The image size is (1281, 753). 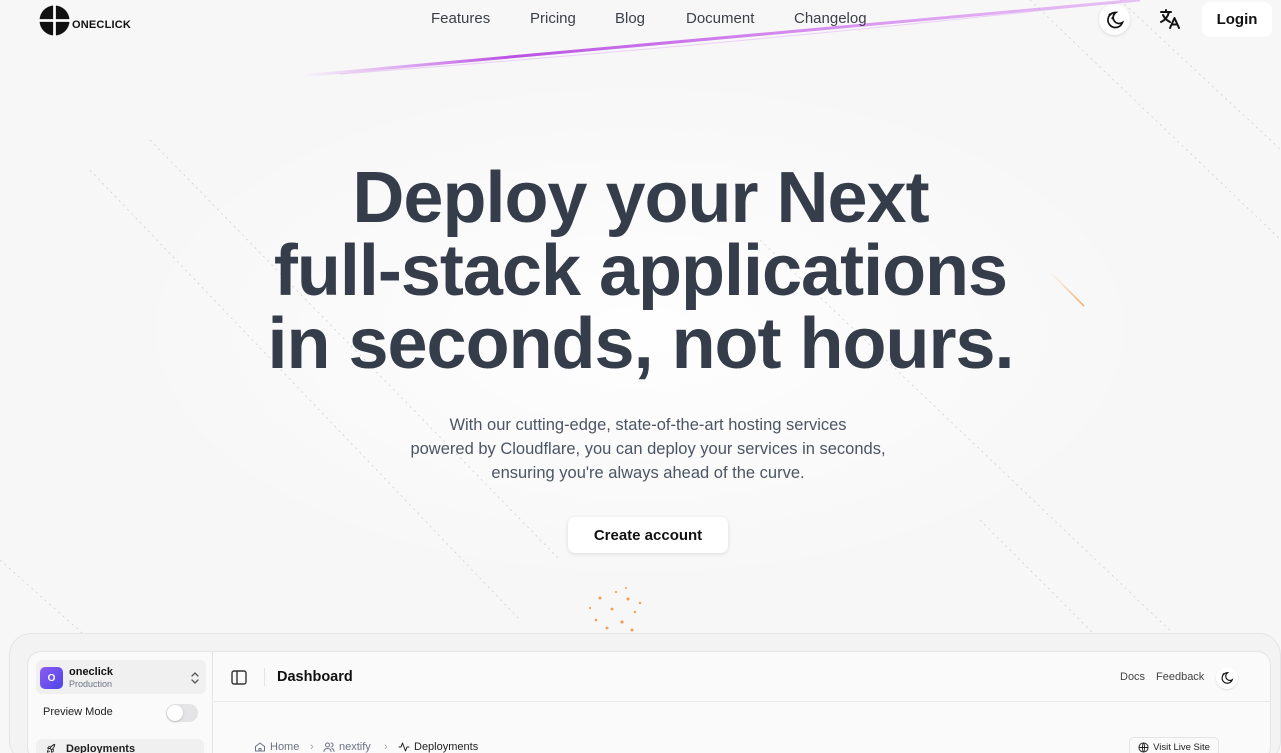 I want to click on page-title: Dashboard, so click(x=315, y=677).